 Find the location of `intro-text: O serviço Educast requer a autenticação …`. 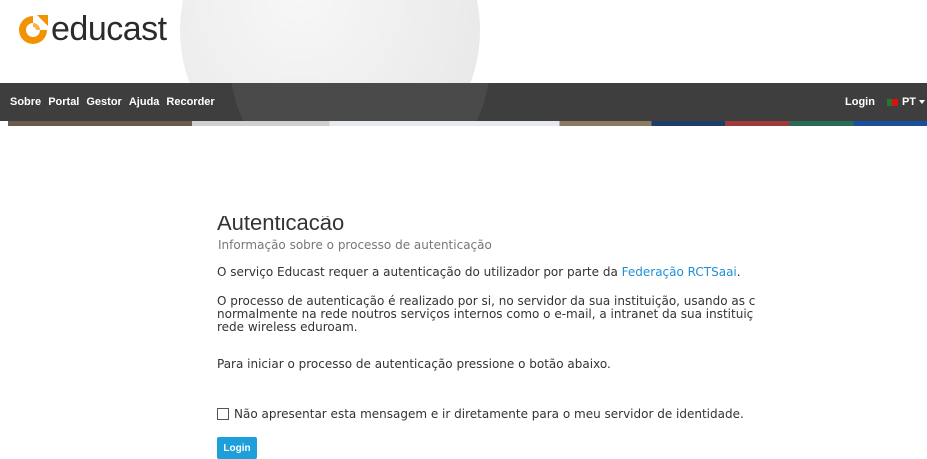

intro-text: O serviço Educast requer a autenticação … is located at coordinates (419, 272).